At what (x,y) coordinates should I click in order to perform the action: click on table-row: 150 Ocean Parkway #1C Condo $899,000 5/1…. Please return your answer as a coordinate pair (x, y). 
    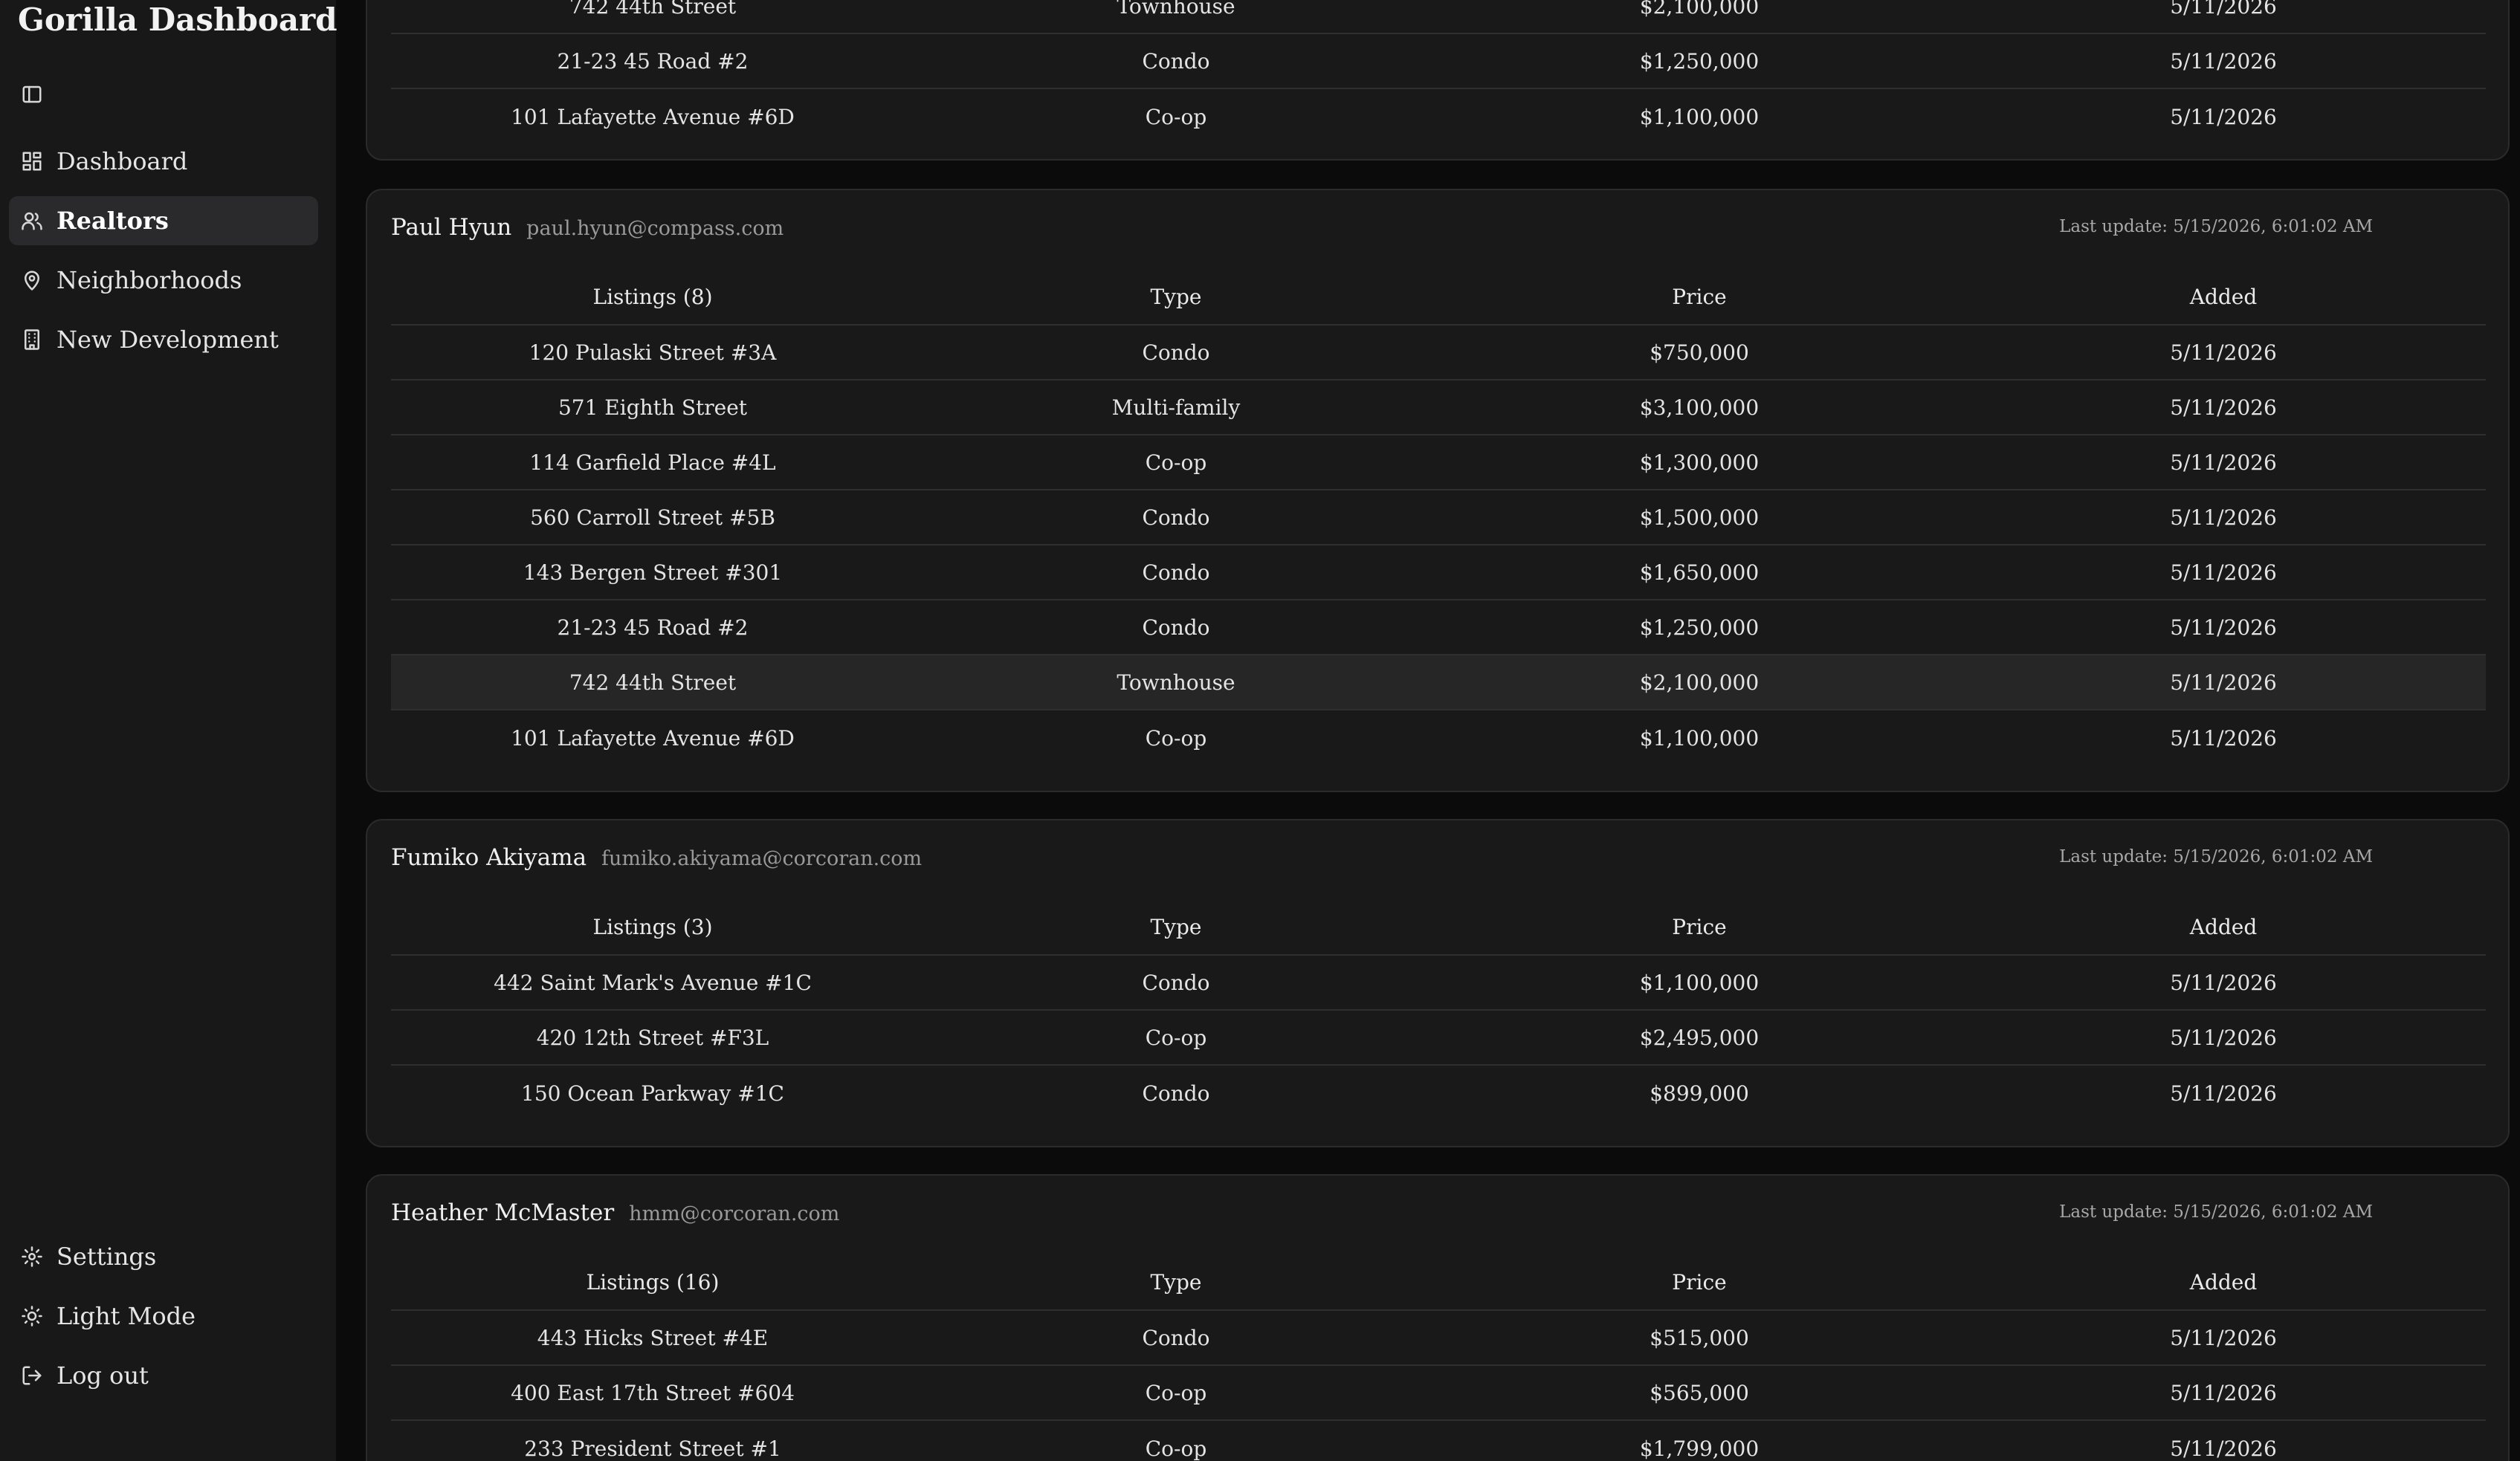
    Looking at the image, I should click on (1439, 1093).